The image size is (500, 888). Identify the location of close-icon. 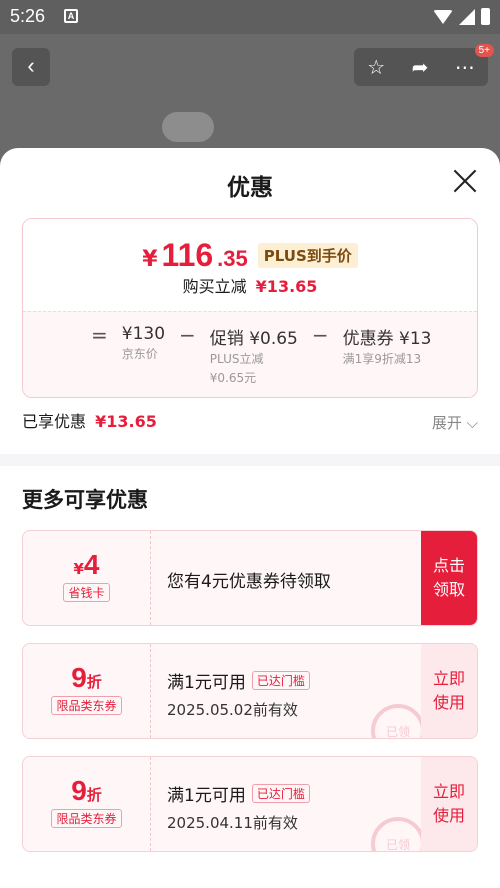
(465, 181).